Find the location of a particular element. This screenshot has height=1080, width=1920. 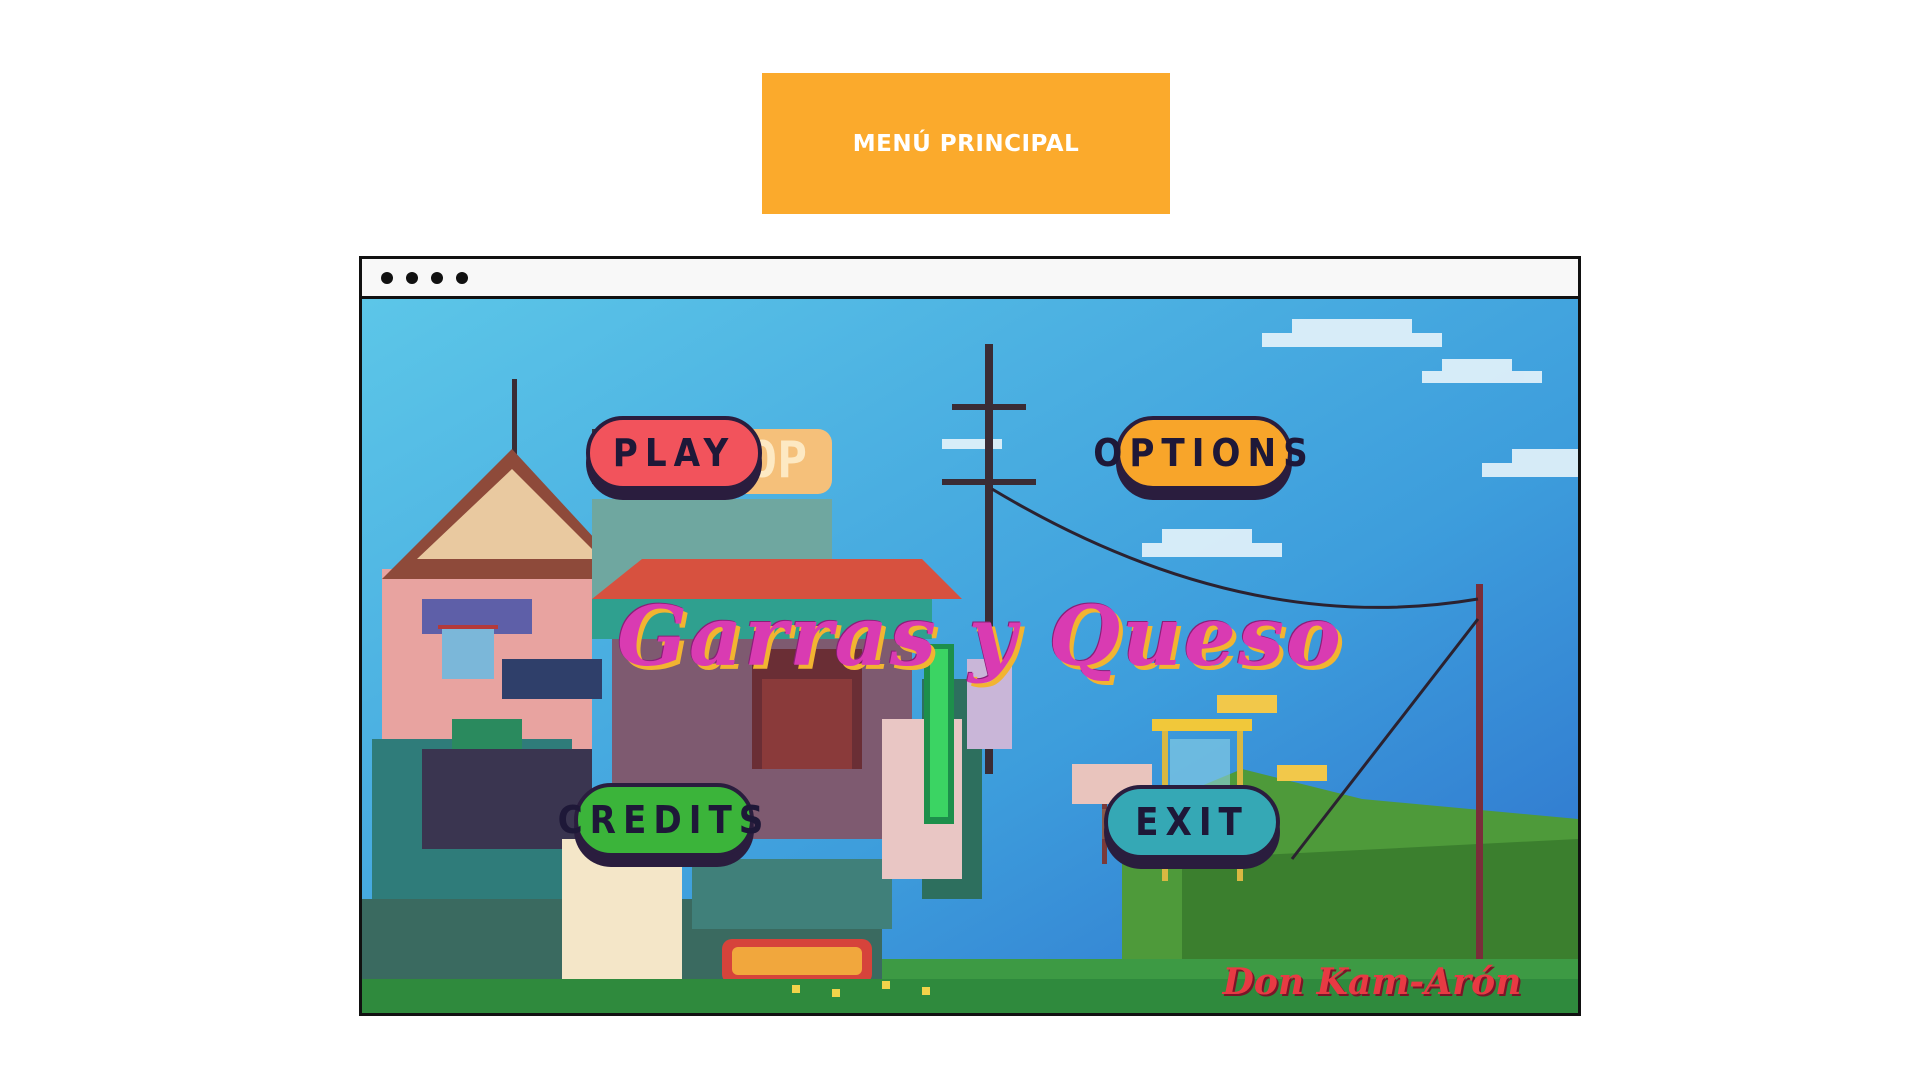

main-menu-label: MENÚ PRINCIPAL is located at coordinates (966, 143).